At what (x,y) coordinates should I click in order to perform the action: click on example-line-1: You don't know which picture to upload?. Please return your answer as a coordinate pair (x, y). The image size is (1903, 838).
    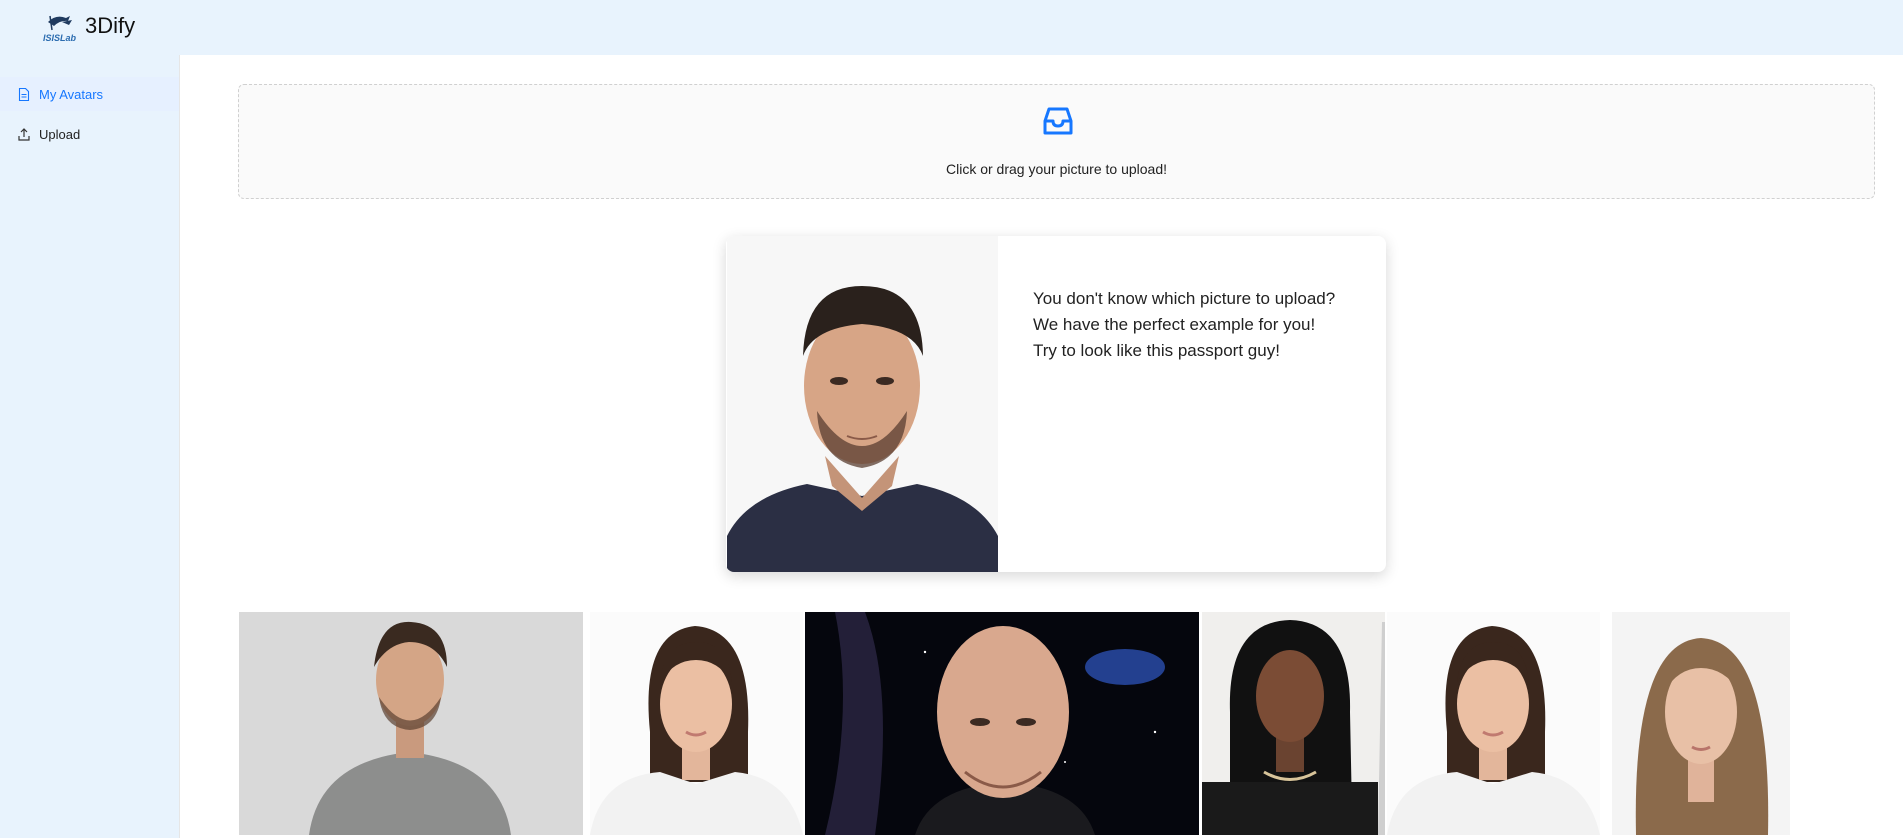
    Looking at the image, I should click on (1184, 298).